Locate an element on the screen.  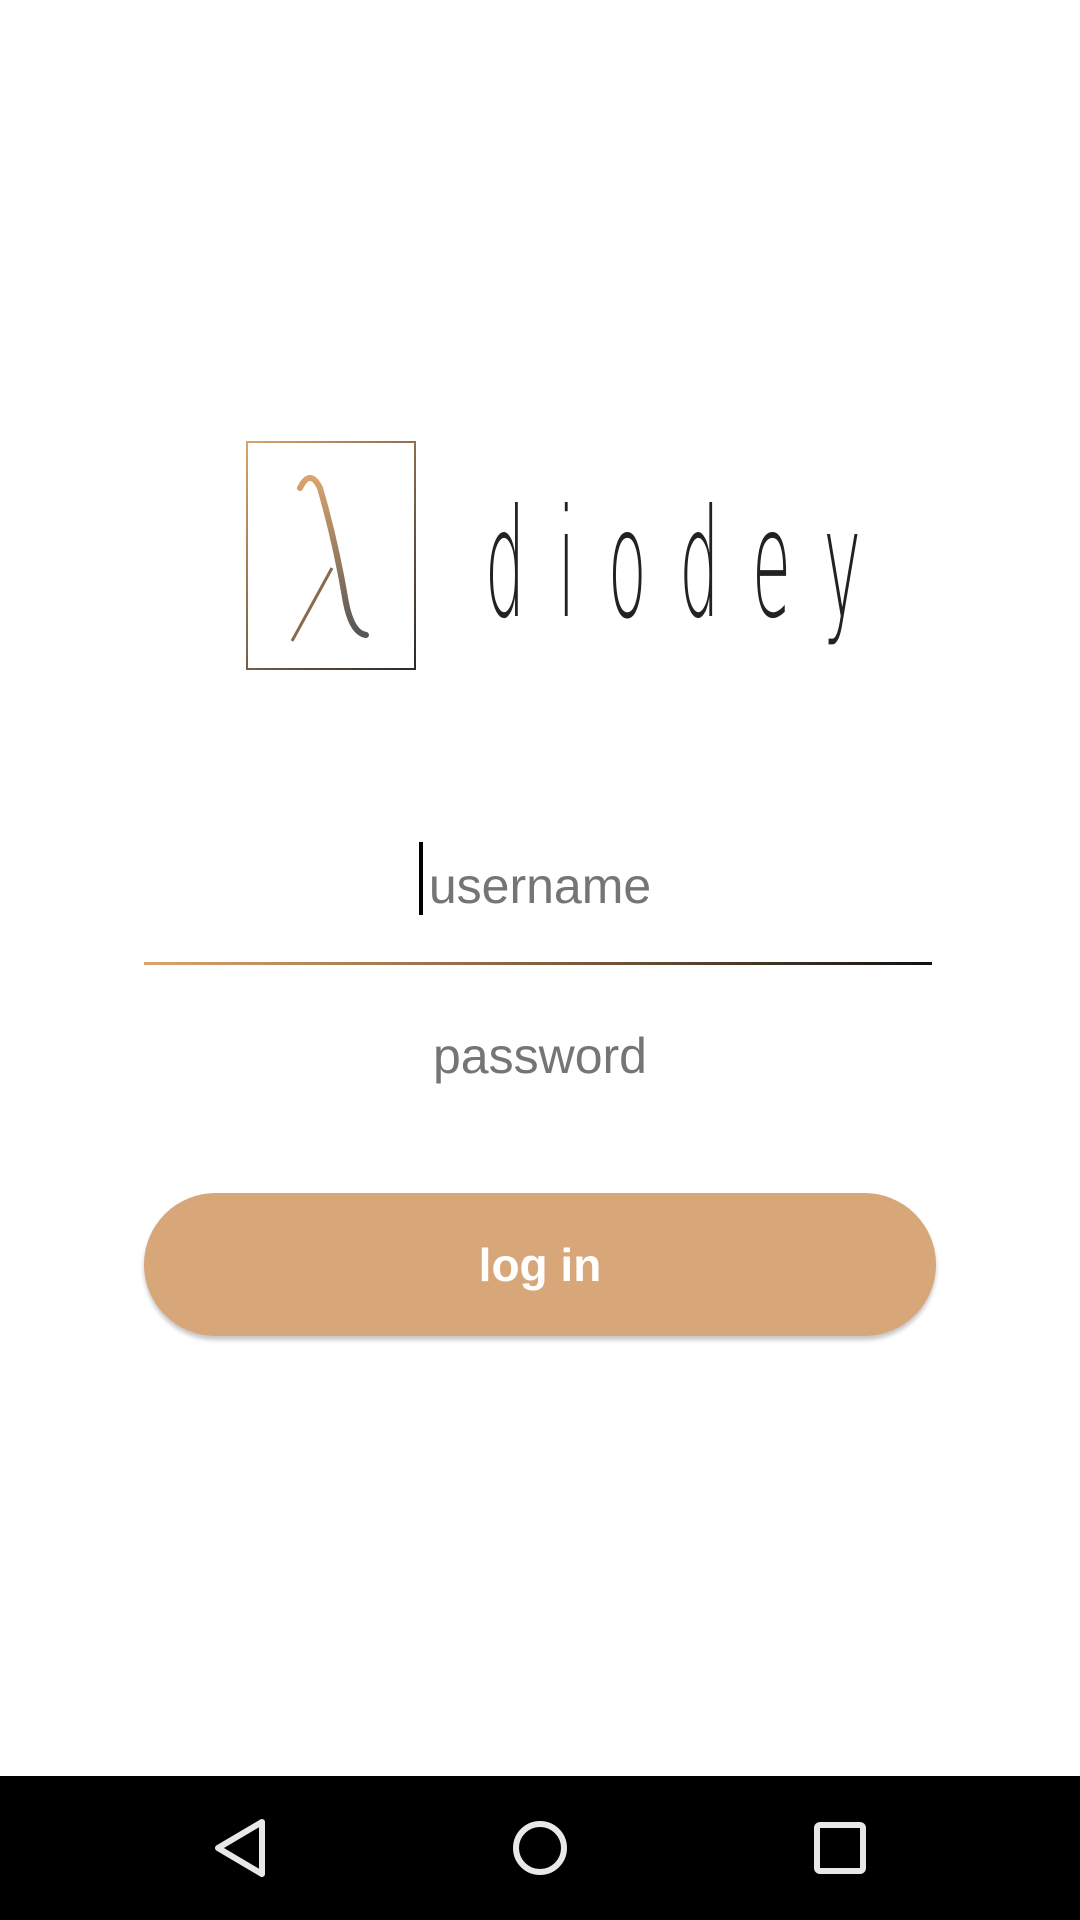
home-icon is located at coordinates (540, 1848).